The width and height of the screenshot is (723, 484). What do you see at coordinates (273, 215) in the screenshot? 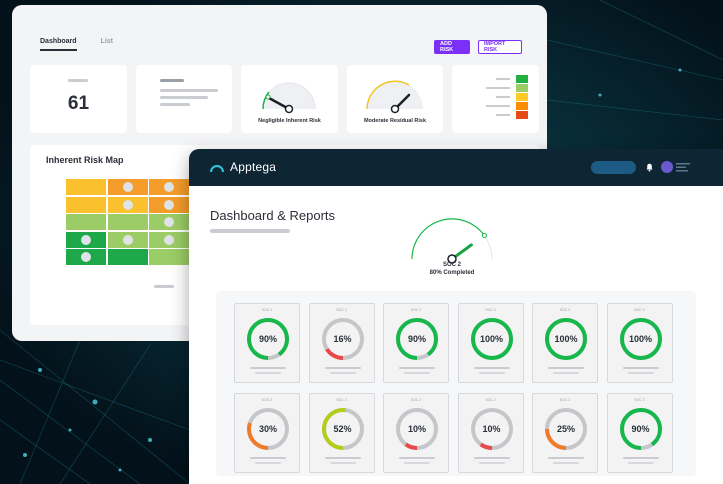
I see `page-title: Dashboard & Reports` at bounding box center [273, 215].